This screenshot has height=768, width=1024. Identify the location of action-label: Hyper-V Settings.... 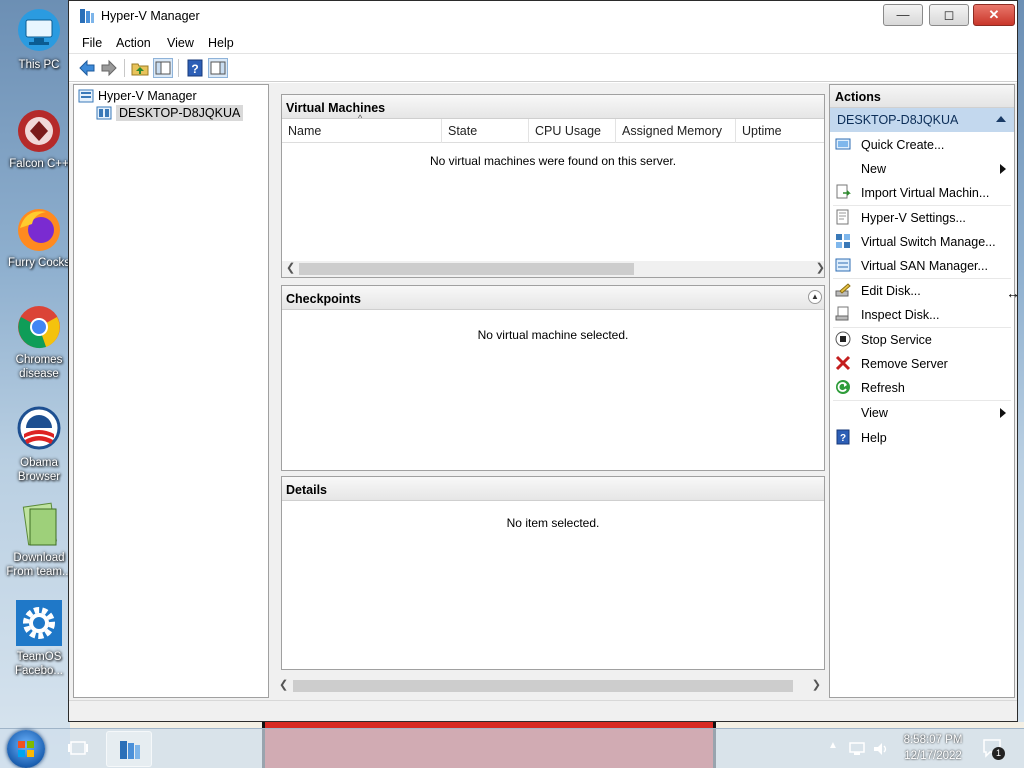
(913, 218).